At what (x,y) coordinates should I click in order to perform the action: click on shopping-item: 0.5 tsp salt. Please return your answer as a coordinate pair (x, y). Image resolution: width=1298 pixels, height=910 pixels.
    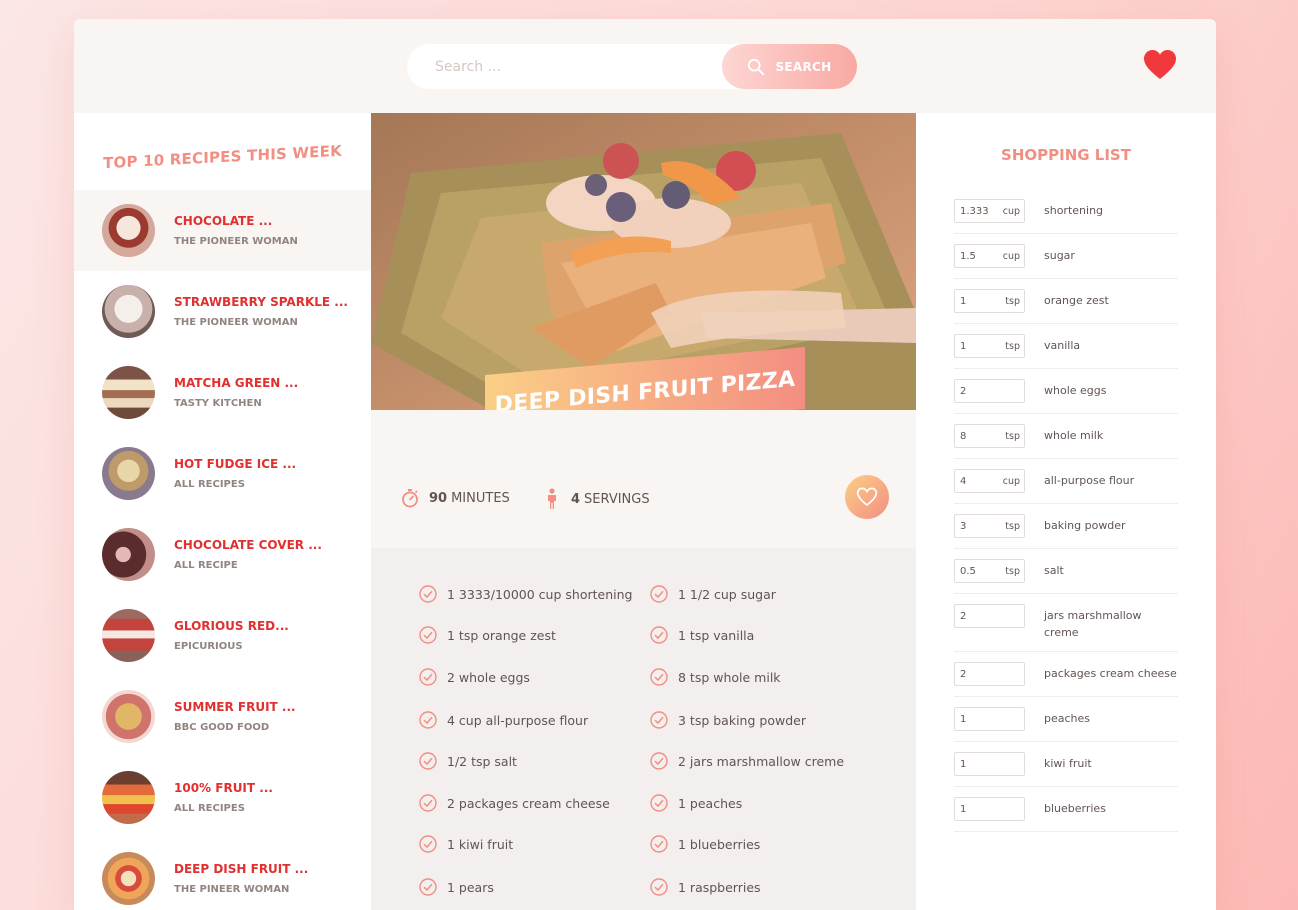
    Looking at the image, I should click on (1066, 571).